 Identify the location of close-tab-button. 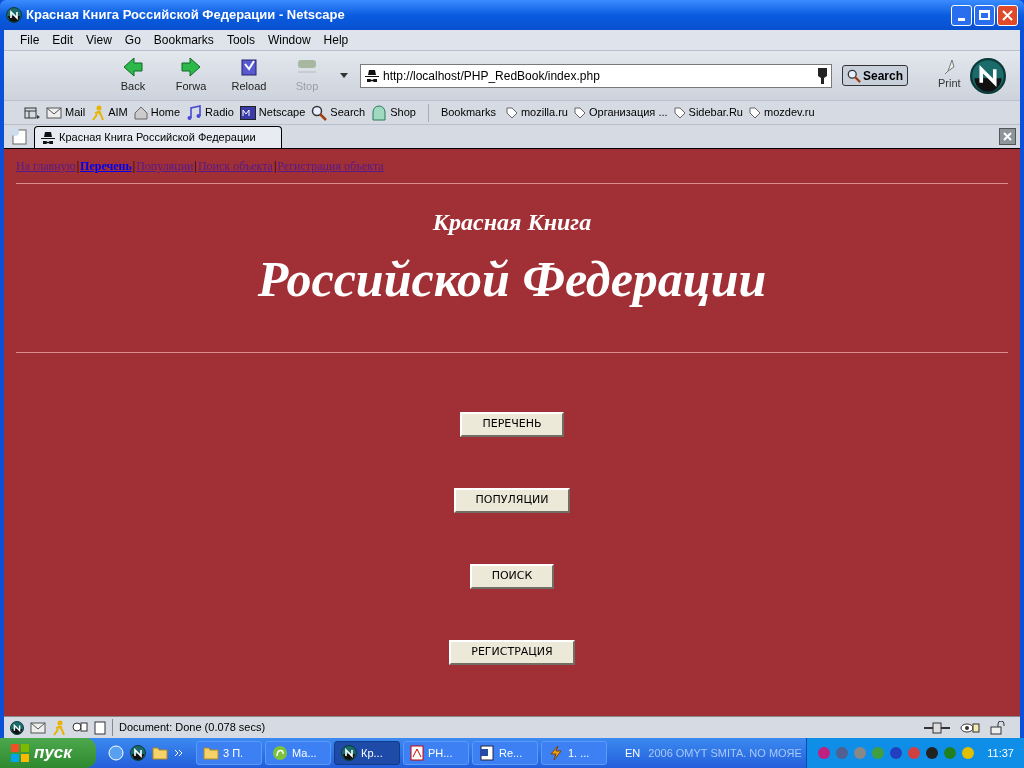
(1007, 136).